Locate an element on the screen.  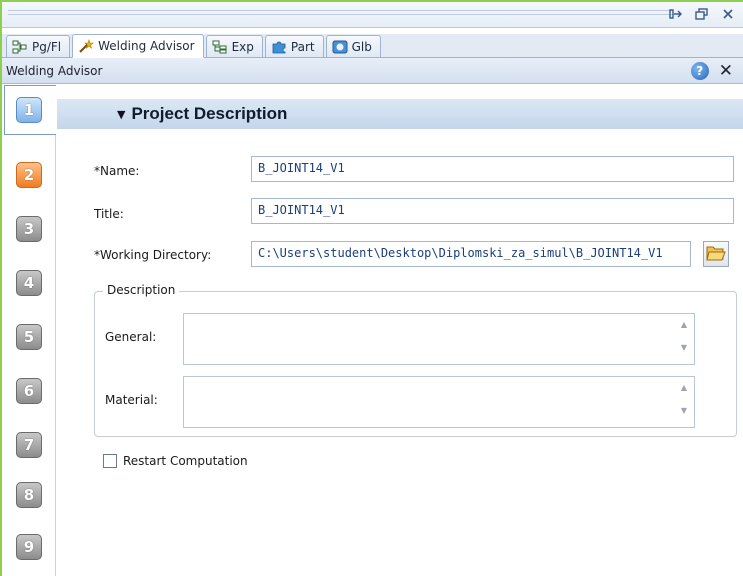
tab-part: Part is located at coordinates (294, 46).